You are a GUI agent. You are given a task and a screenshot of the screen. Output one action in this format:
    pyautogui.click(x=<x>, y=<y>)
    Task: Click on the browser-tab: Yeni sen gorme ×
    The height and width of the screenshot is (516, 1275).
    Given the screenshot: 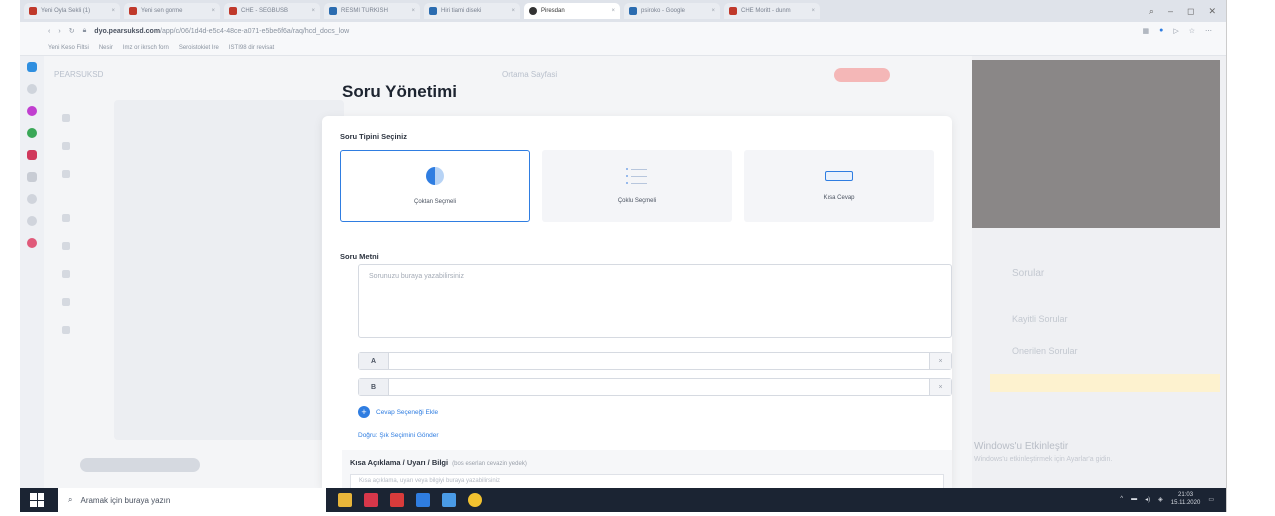 What is the action you would take?
    pyautogui.click(x=172, y=11)
    